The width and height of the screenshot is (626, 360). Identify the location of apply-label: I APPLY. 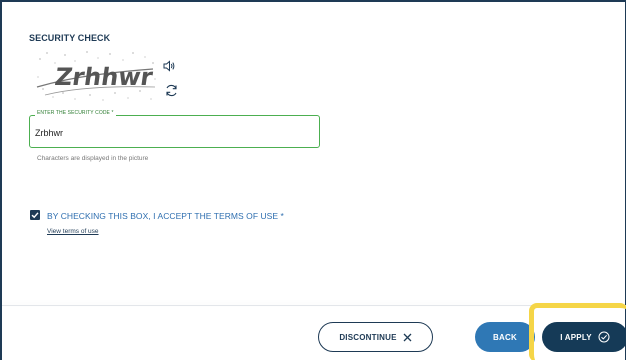
(576, 337).